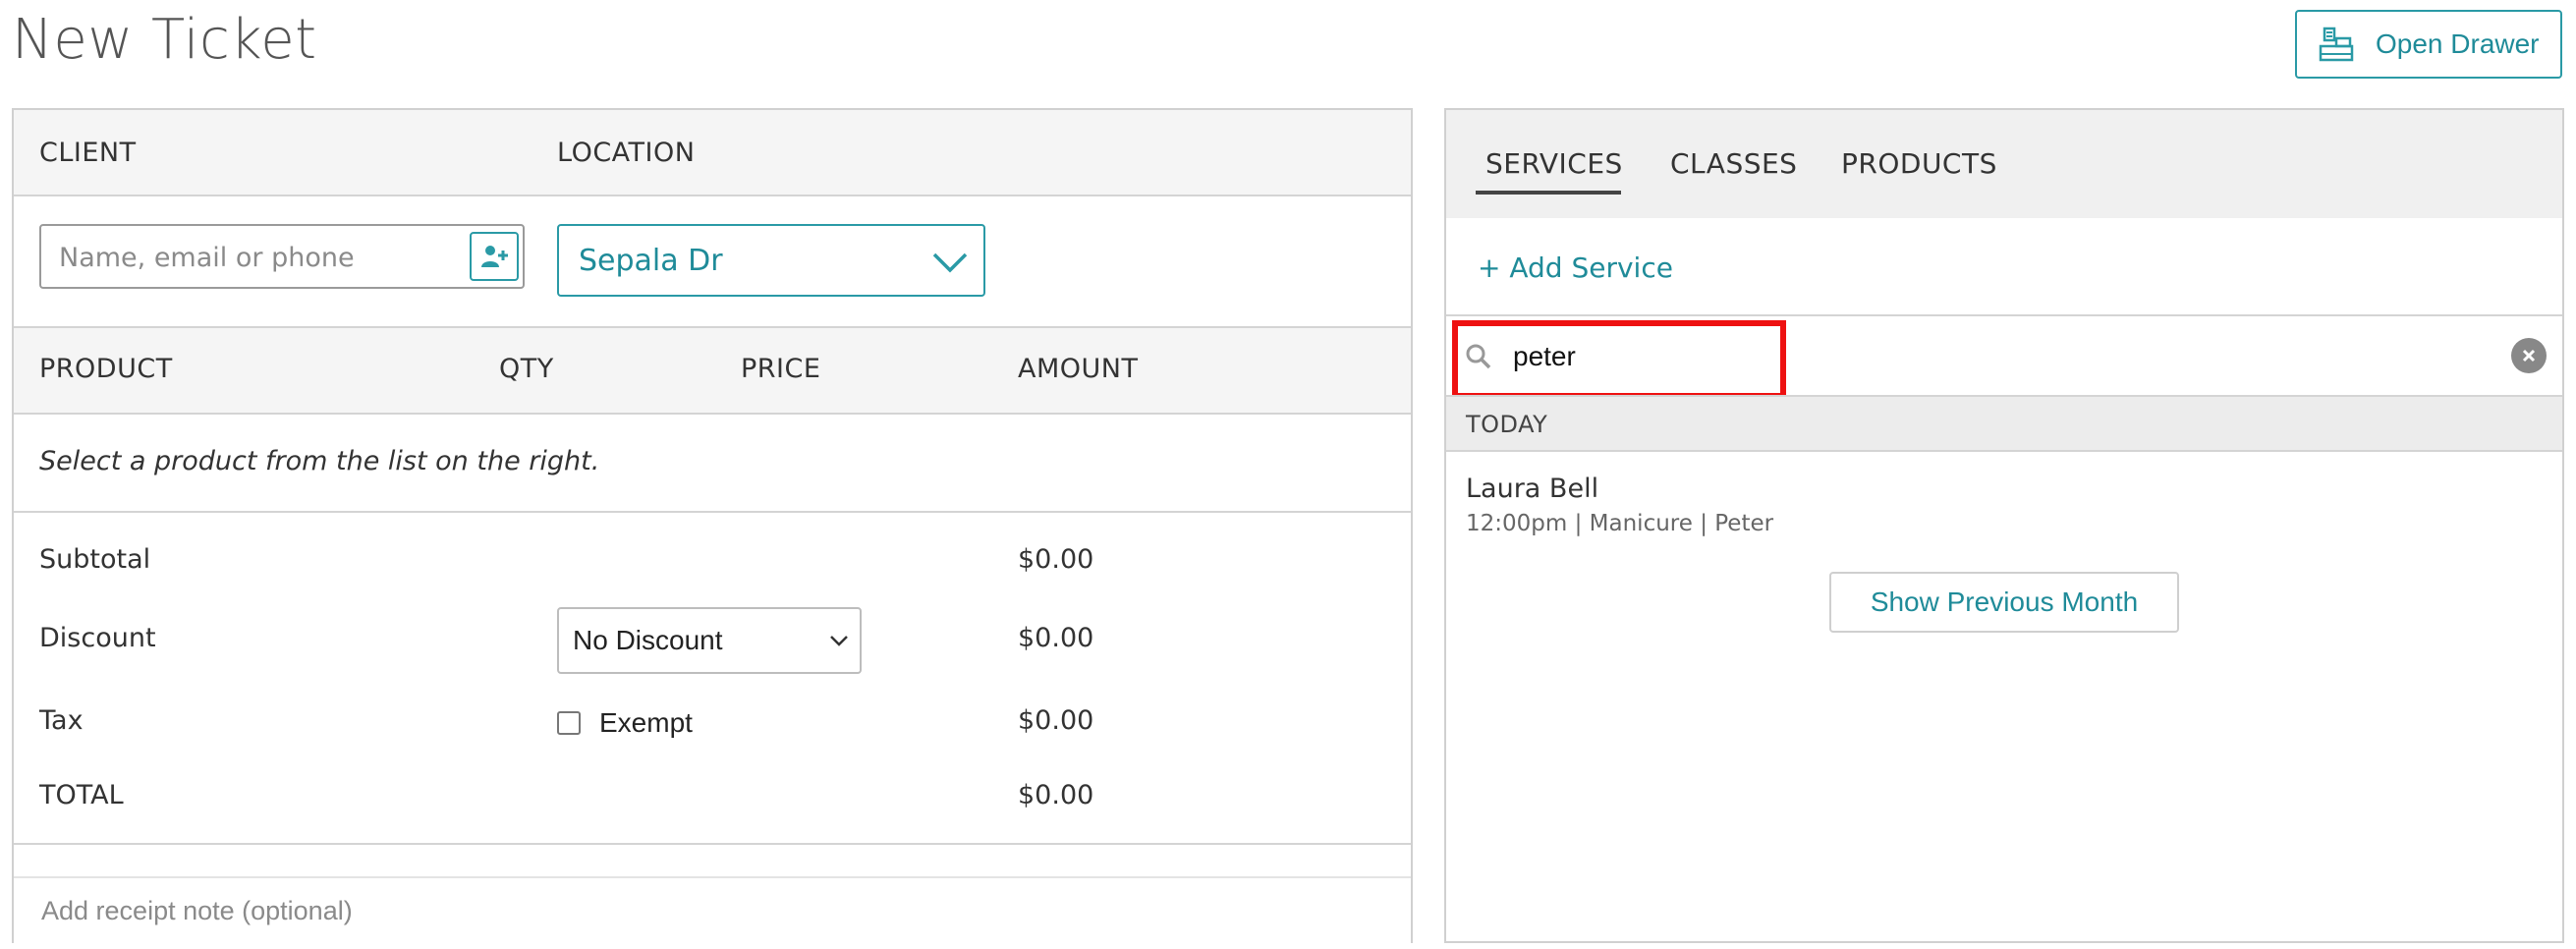  What do you see at coordinates (1056, 720) in the screenshot?
I see `tax-value: $0.00` at bounding box center [1056, 720].